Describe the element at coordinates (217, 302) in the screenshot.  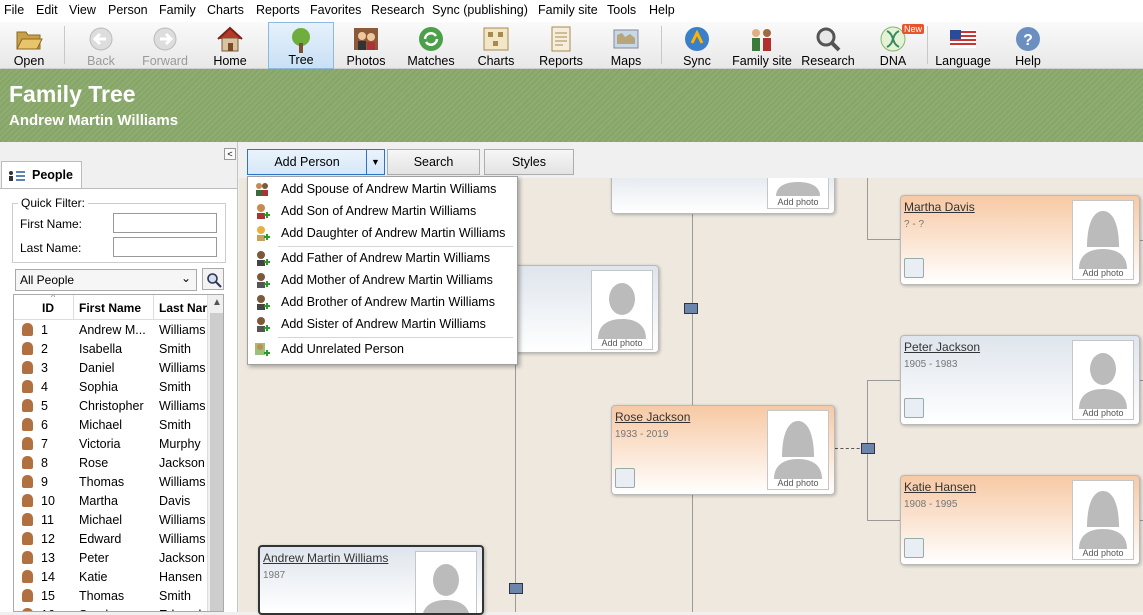
I see `scroll-up-icon: ▲` at that location.